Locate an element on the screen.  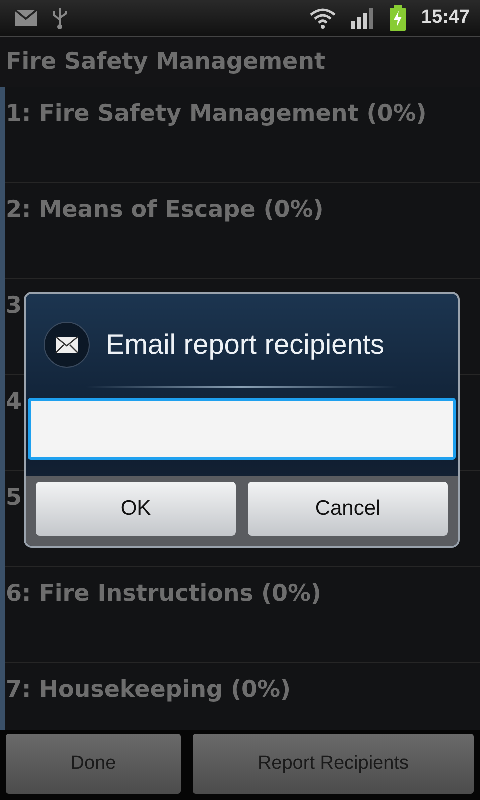
done-button: Done is located at coordinates (93, 764).